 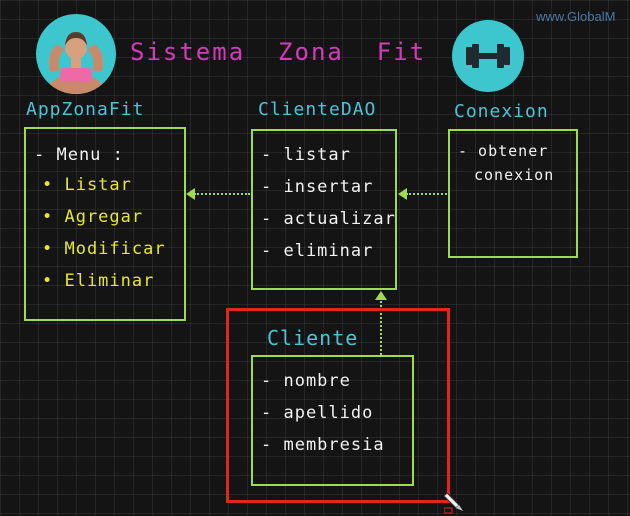 I want to click on dumbbell-avatar, so click(x=488, y=56).